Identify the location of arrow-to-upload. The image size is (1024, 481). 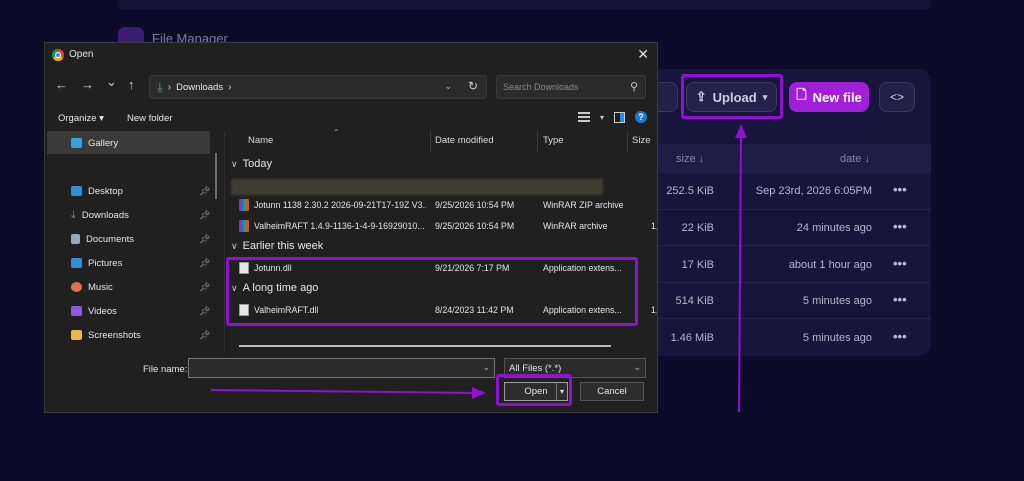
(741, 268).